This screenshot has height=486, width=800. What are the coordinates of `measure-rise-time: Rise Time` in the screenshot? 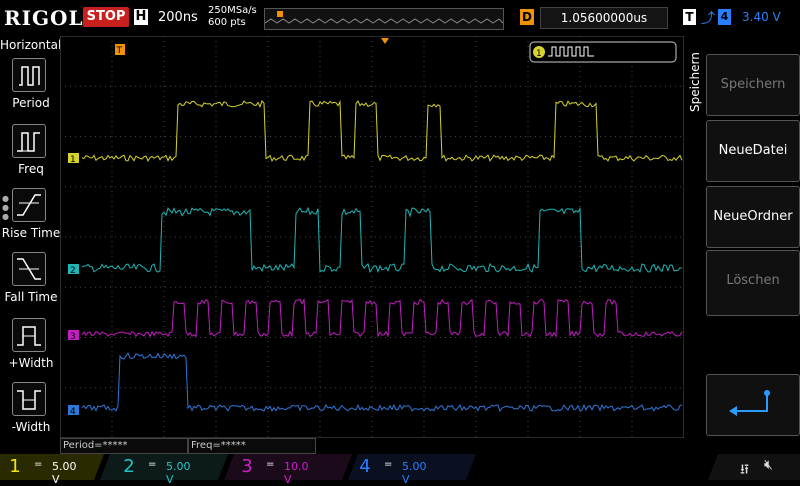 It's located at (30, 220).